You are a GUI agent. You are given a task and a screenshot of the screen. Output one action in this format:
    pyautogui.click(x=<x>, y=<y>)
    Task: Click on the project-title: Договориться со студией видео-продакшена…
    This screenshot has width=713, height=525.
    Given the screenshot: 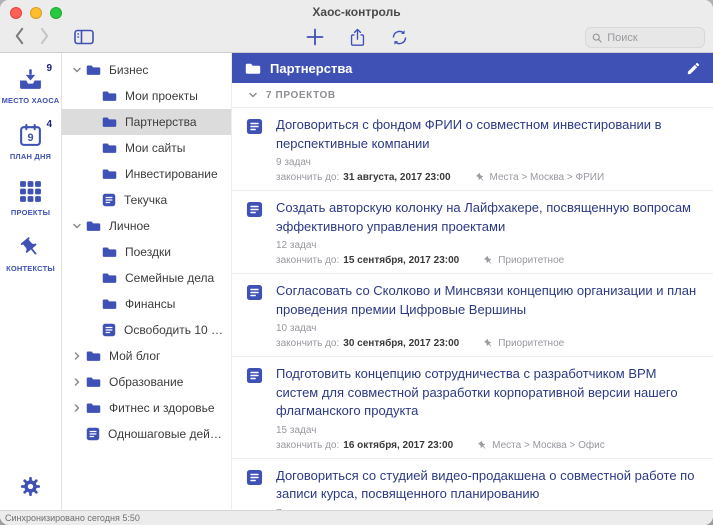 What is the action you would take?
    pyautogui.click(x=485, y=484)
    